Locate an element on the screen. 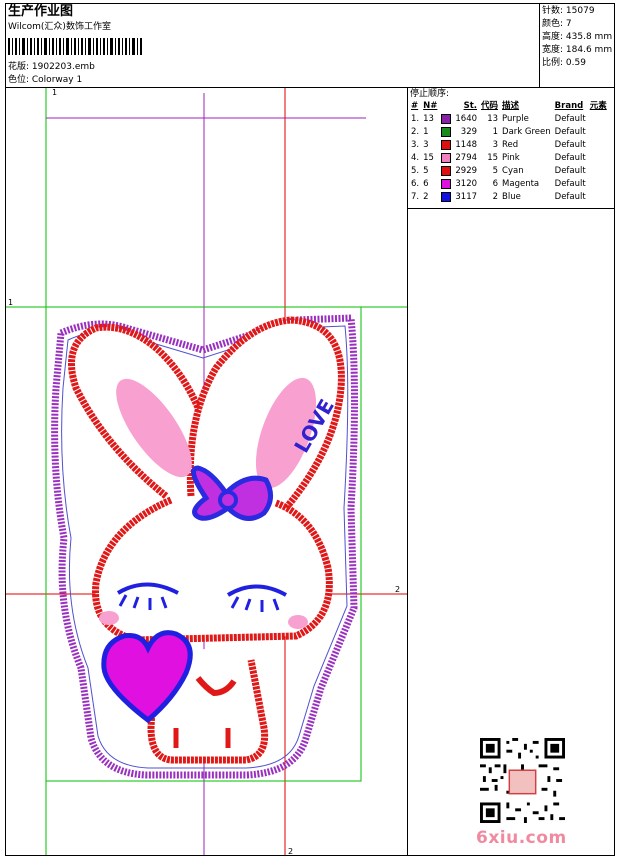 The height and width of the screenshot is (860, 620). design-file: 花版: 1902203.emb is located at coordinates (51, 67).